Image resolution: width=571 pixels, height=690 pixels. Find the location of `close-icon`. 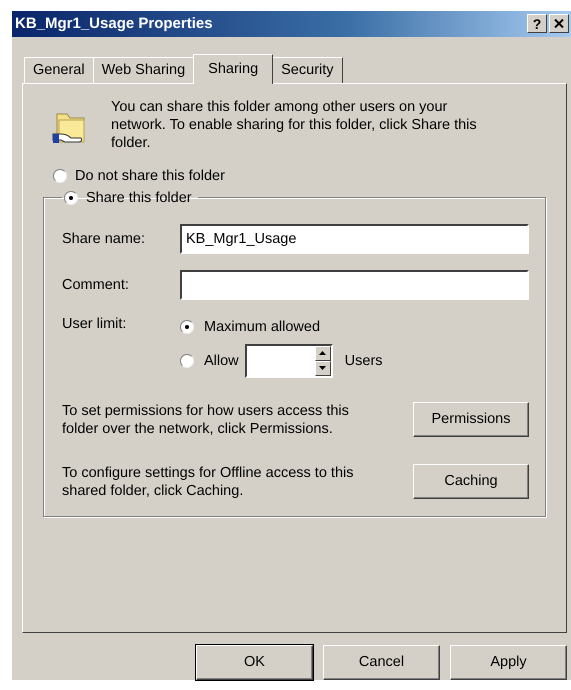

close-icon is located at coordinates (559, 23).